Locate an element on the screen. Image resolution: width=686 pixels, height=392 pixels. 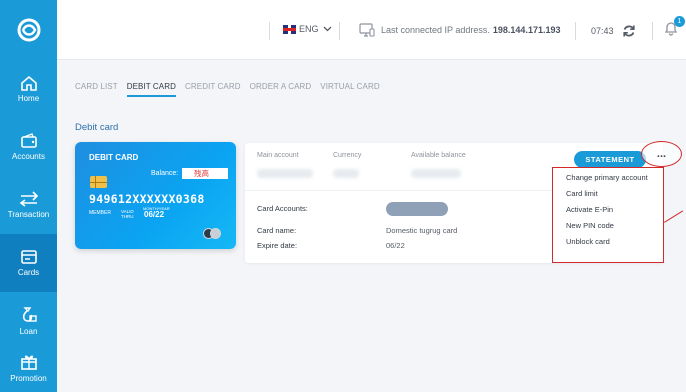
sidebar-item-loan: Loan is located at coordinates (28, 321).